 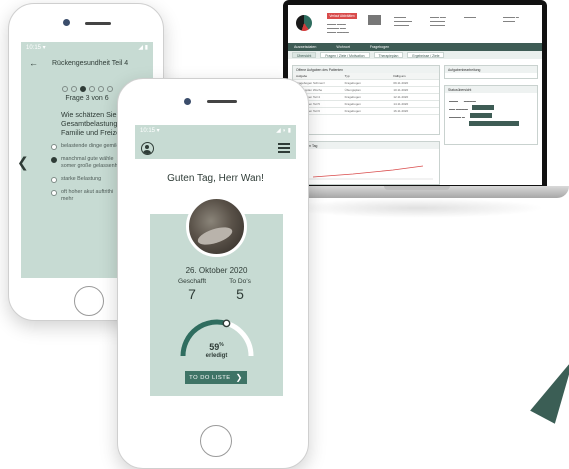 What do you see at coordinates (401, 90) in the screenshot?
I see `table-cell: 10.11.2020` at bounding box center [401, 90].